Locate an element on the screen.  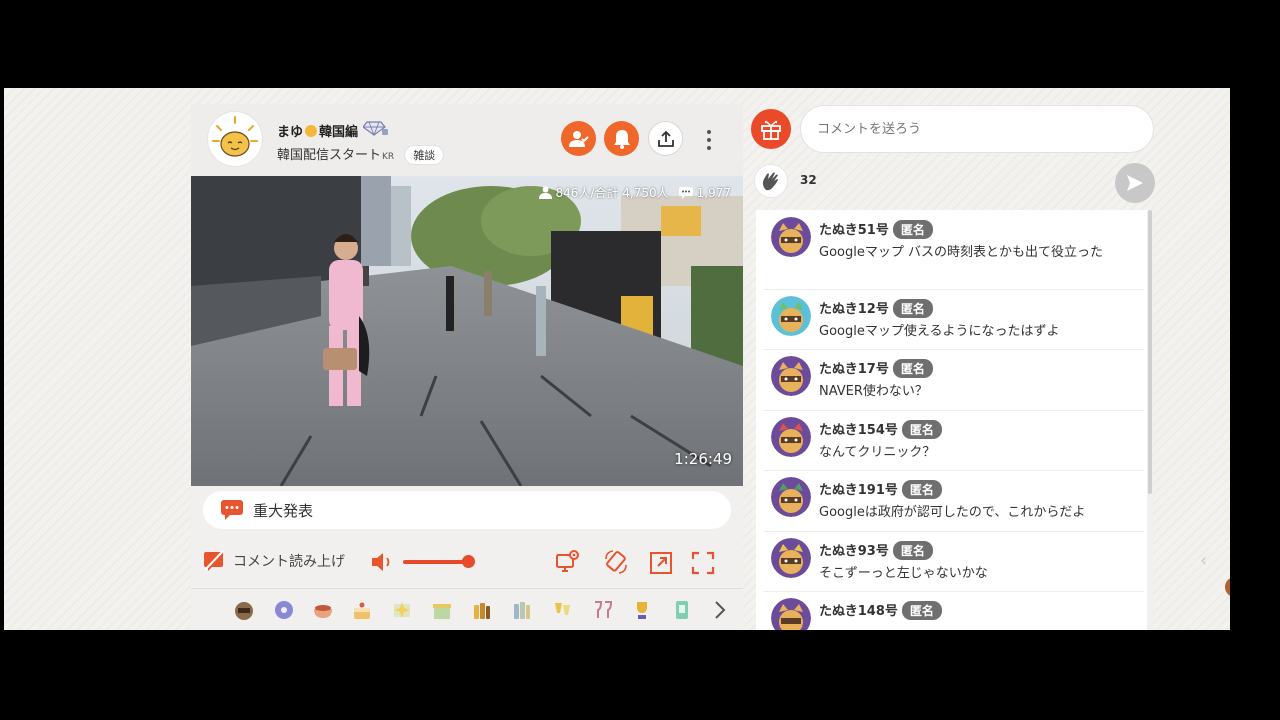
clap-hands-icon is located at coordinates (770, 181).